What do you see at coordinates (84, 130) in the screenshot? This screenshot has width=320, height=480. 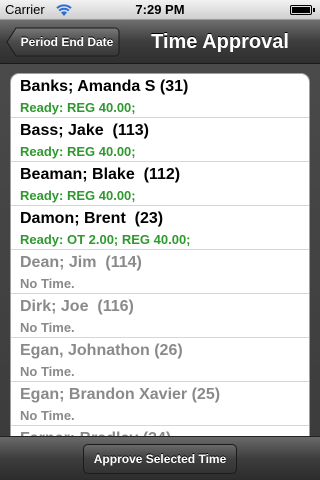 I see `employee-name: Bass; Jake (113)` at bounding box center [84, 130].